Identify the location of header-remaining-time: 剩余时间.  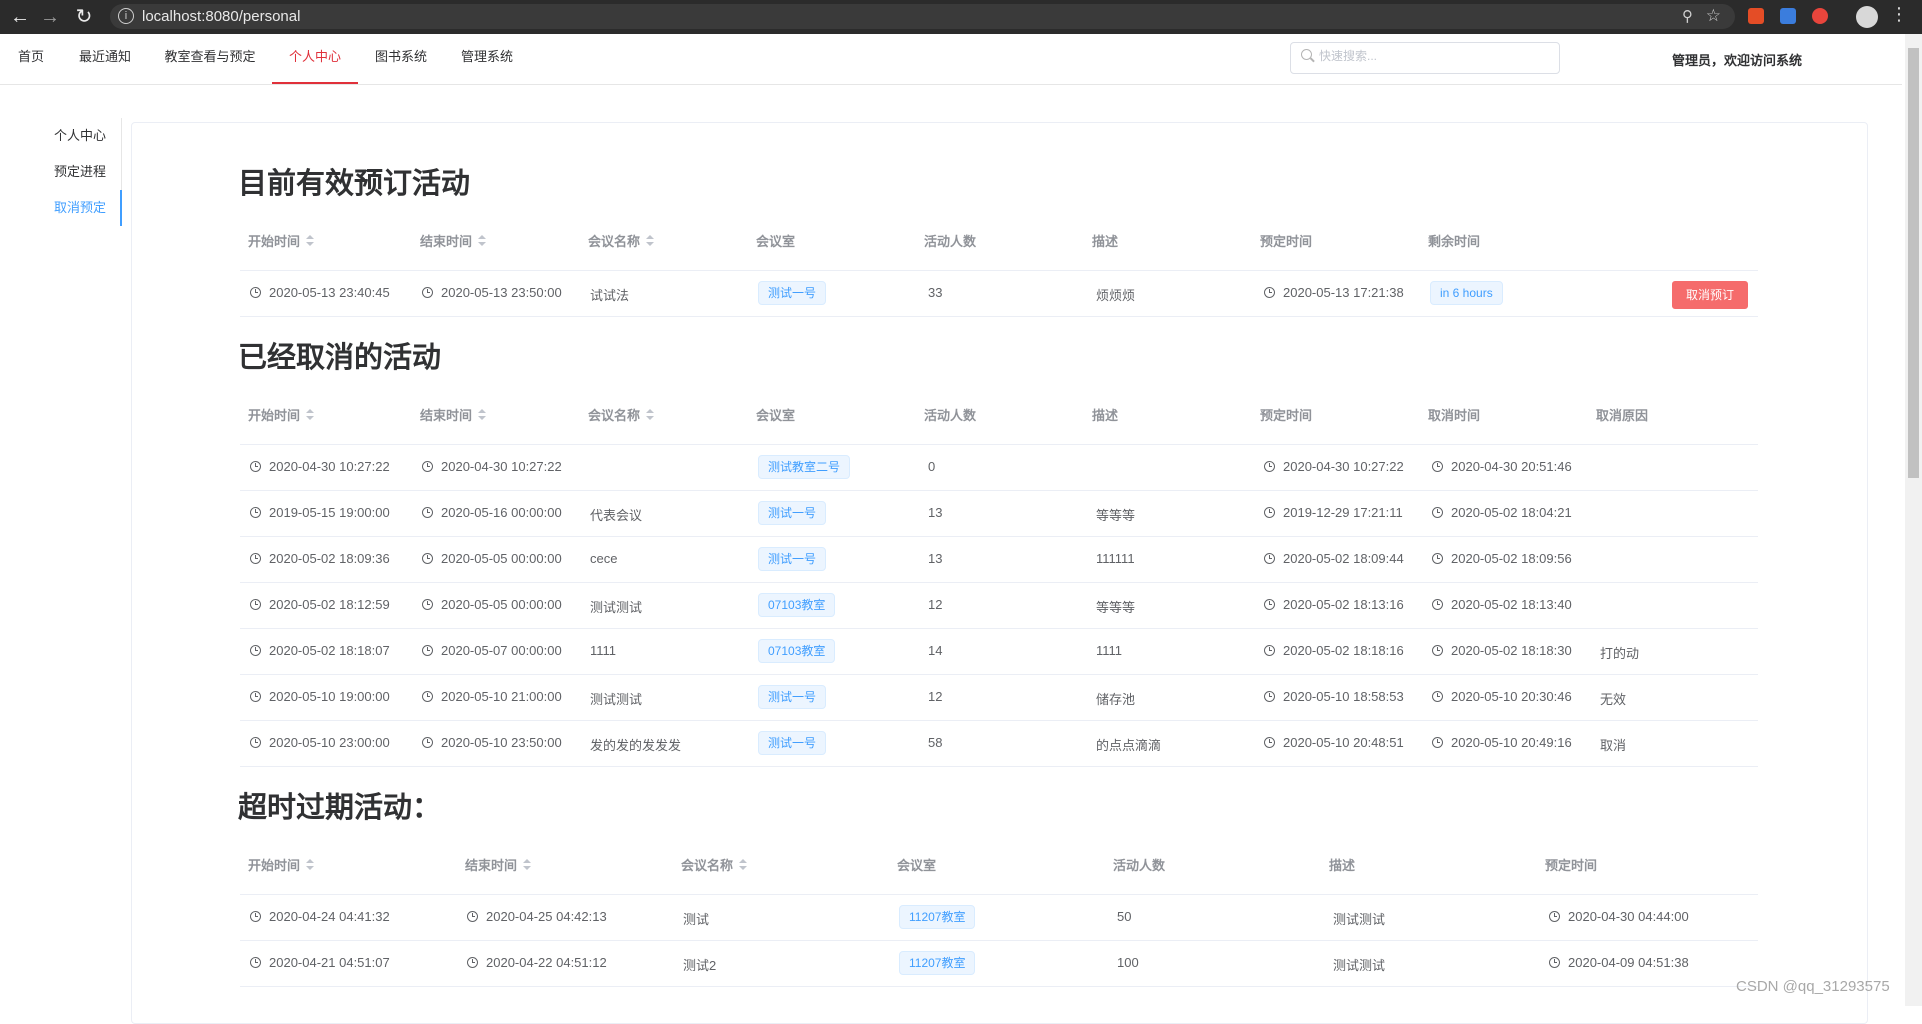
(1454, 241).